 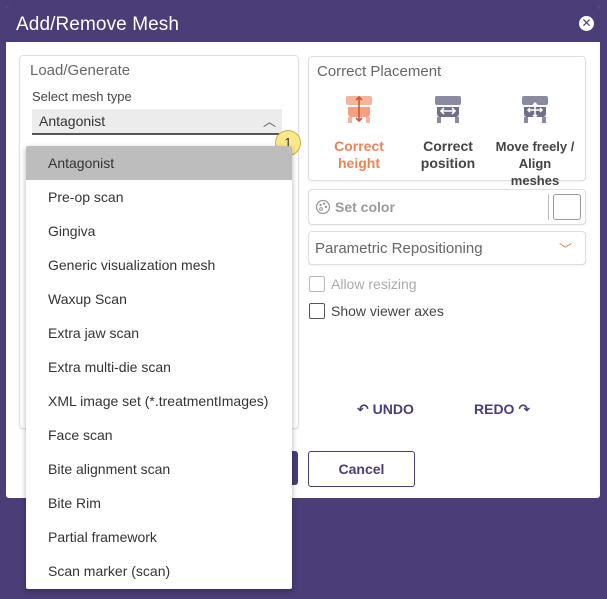 What do you see at coordinates (365, 207) in the screenshot?
I see `set-color-label: Set color` at bounding box center [365, 207].